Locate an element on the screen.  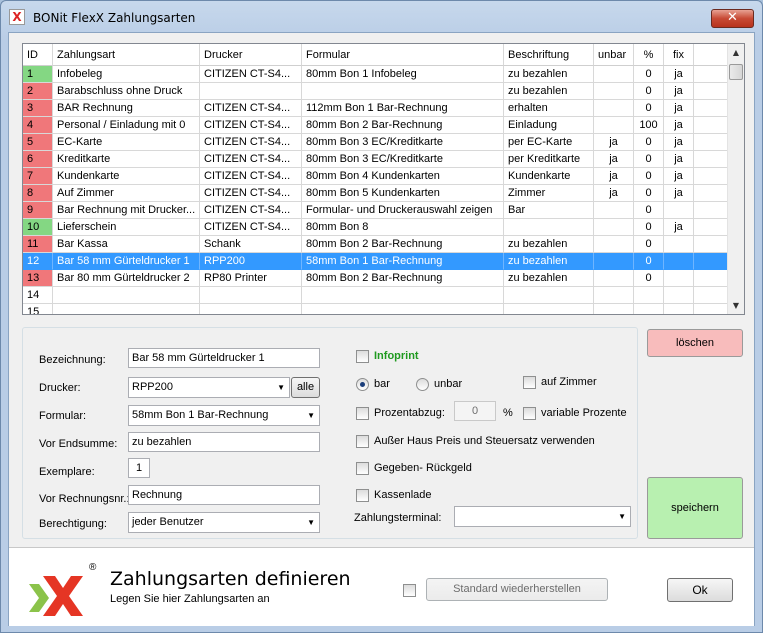
berechtigung-select: jeder Benutzer ▼ is located at coordinates (224, 522).